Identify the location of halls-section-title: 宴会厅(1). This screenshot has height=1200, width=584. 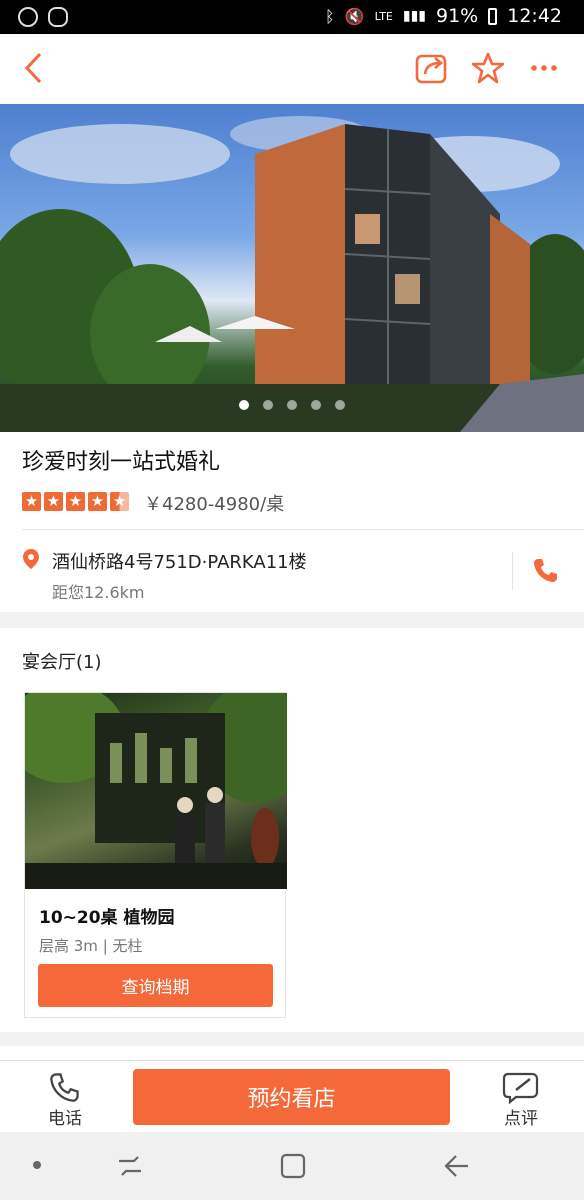
(62, 662).